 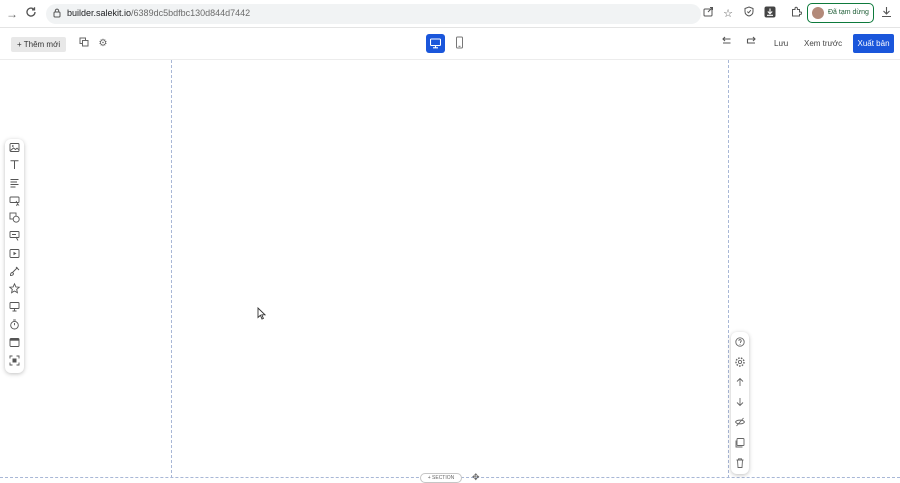 I want to click on url-host: builder.salekit.io, so click(x=99, y=13).